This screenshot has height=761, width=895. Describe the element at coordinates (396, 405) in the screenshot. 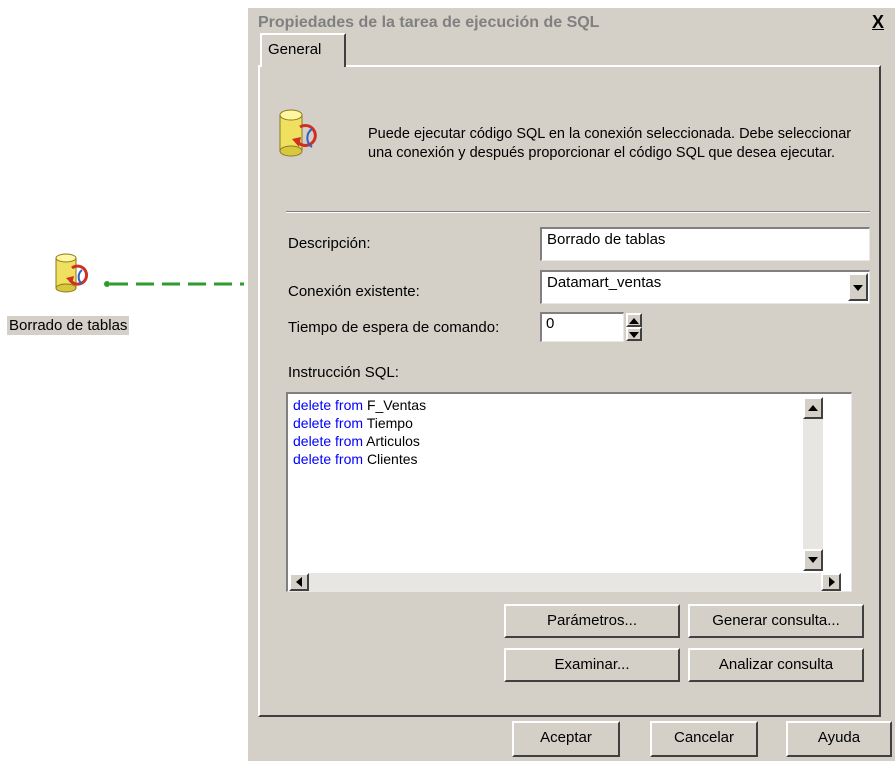

I see `sql-table: F_Ventas` at that location.